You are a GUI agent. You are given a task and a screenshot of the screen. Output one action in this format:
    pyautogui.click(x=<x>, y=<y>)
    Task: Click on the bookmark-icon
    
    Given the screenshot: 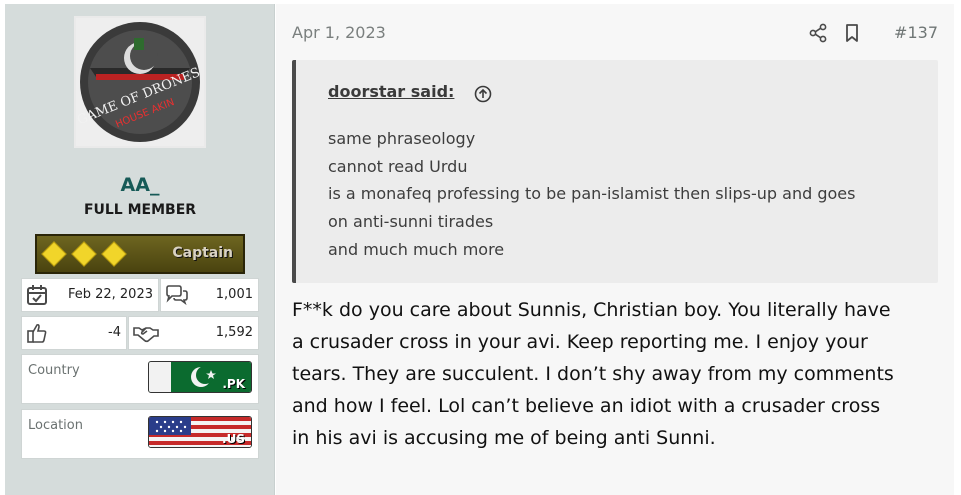 What is the action you would take?
    pyautogui.click(x=852, y=33)
    